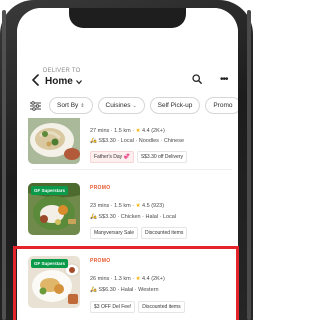 The width and height of the screenshot is (320, 320). I want to click on rating: 4.5, so click(146, 206).